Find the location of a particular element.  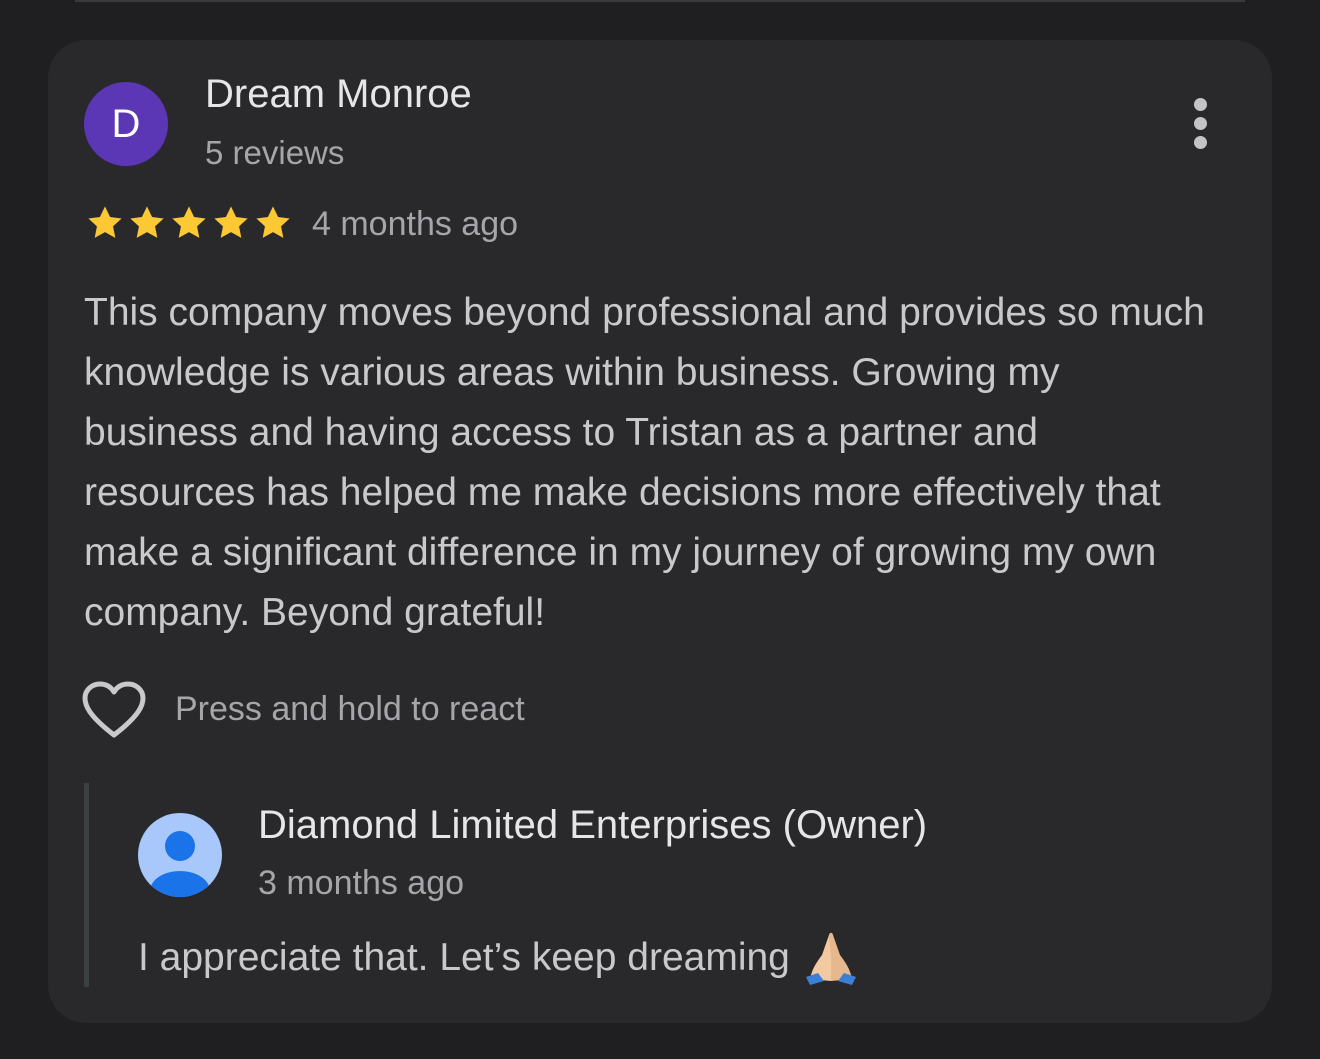

review-date: 4 months ago is located at coordinates (415, 224).